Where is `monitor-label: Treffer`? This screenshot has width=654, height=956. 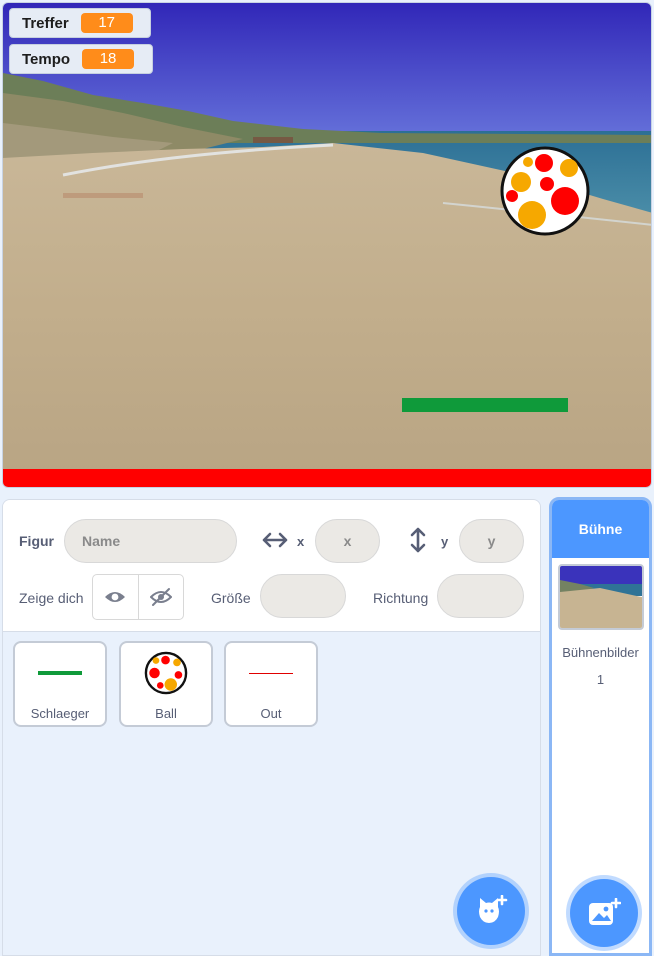
monitor-label: Treffer is located at coordinates (45, 23).